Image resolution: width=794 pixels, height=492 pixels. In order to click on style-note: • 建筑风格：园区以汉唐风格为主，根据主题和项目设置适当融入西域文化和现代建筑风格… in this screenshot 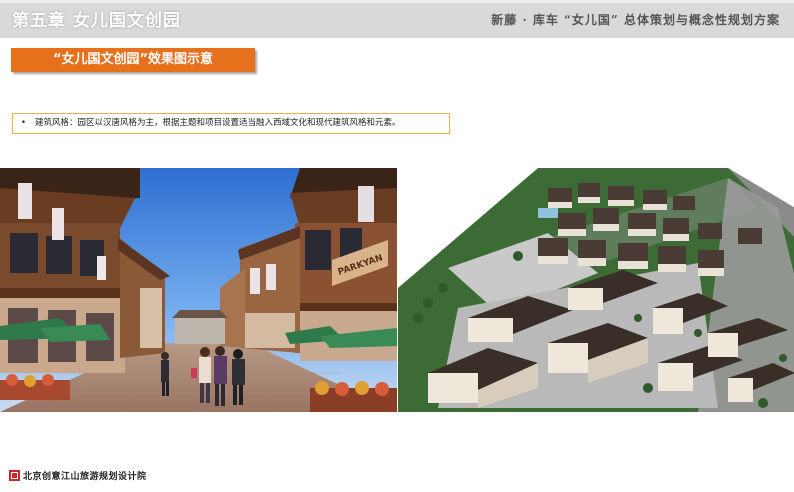, I will do `click(231, 123)`.